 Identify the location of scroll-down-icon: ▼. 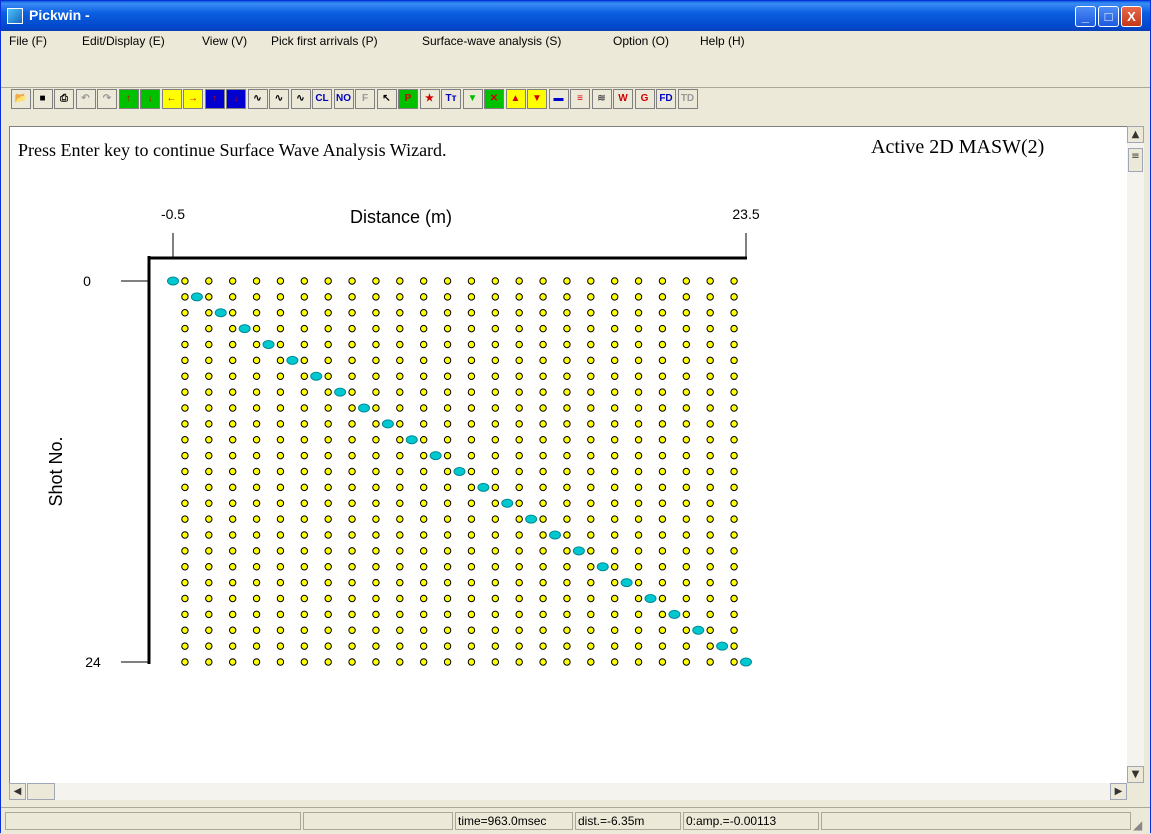
(1135, 774).